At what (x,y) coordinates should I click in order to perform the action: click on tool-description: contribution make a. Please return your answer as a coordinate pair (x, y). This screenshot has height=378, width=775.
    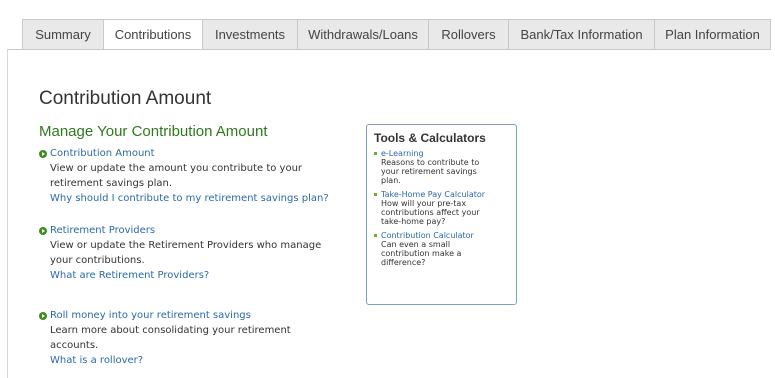
    Looking at the image, I should click on (421, 253).